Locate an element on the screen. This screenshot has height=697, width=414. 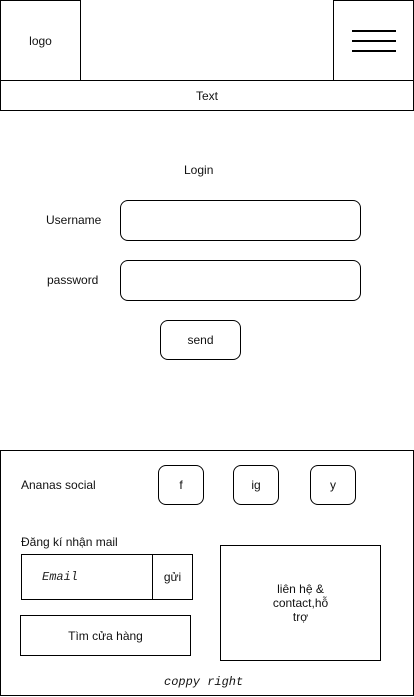
find-store-label: Tìm cửa hàng is located at coordinates (105, 635).